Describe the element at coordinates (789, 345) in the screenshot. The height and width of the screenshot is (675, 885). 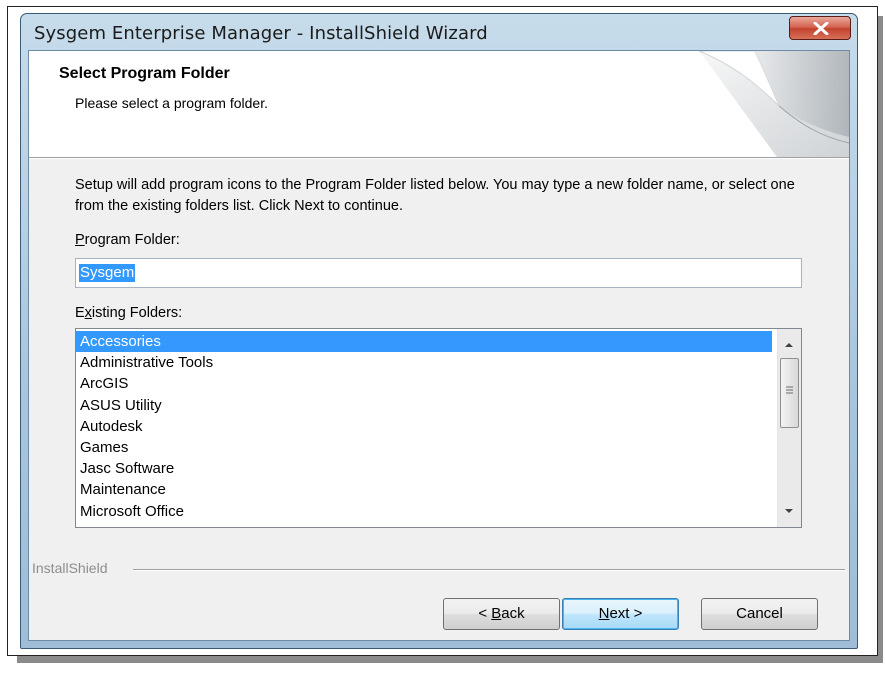
I see `scroll-up-arrow-icon` at that location.